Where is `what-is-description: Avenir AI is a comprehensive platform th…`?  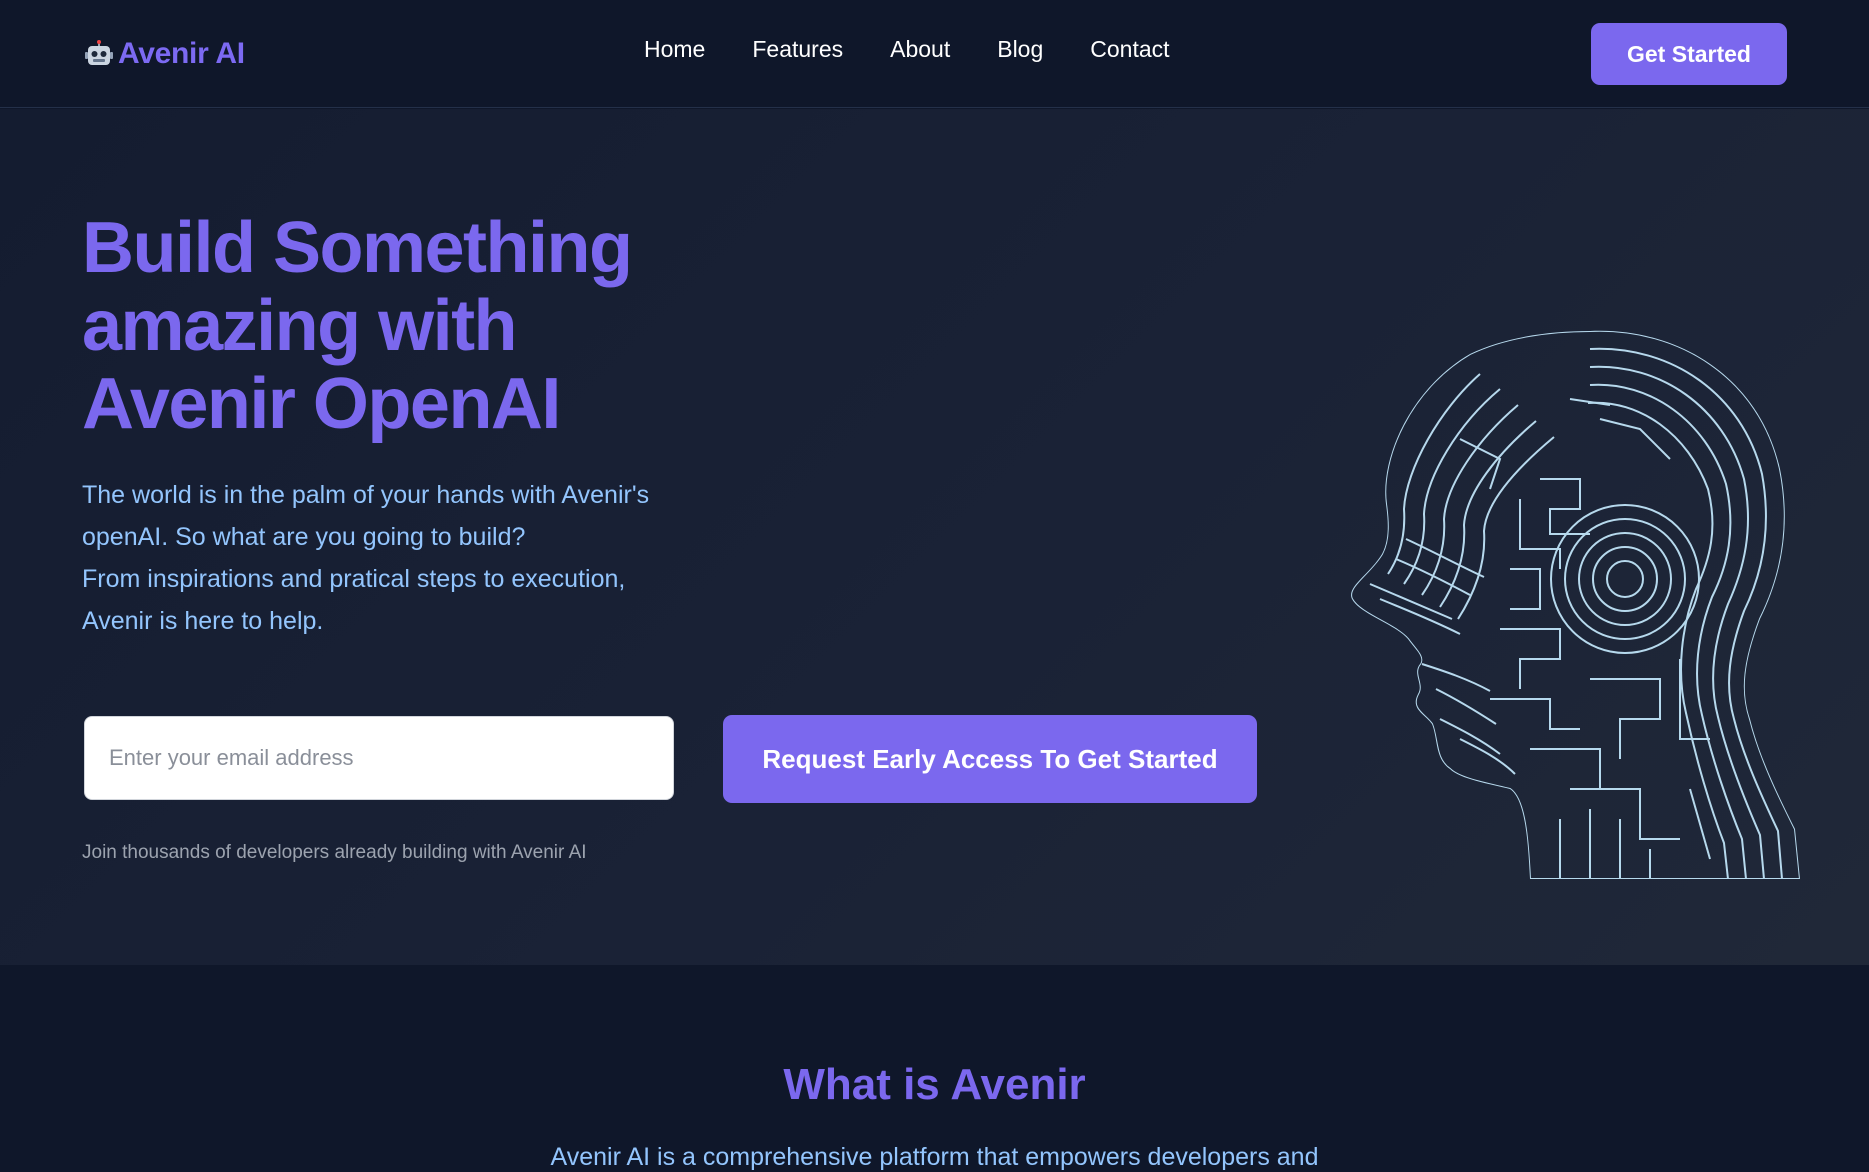
what-is-description: Avenir AI is a comprehensive platform th… is located at coordinates (934, 1157).